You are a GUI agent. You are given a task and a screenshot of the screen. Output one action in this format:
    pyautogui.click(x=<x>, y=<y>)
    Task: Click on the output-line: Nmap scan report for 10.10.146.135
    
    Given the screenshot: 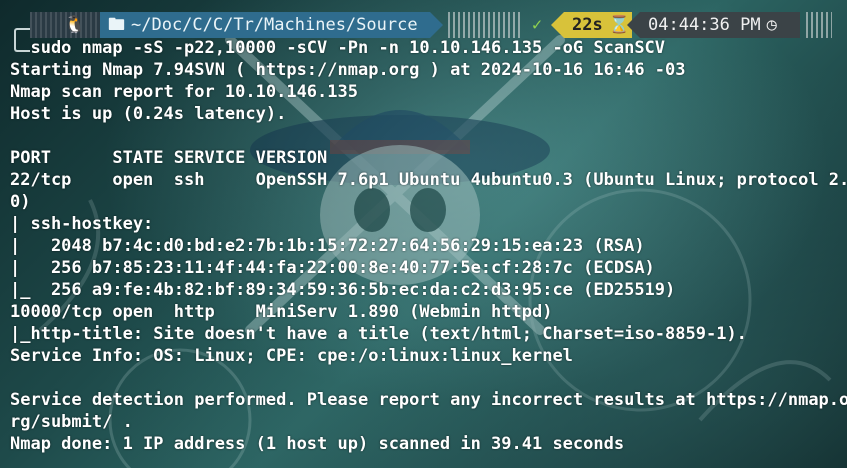 What is the action you would take?
    pyautogui.click(x=184, y=92)
    